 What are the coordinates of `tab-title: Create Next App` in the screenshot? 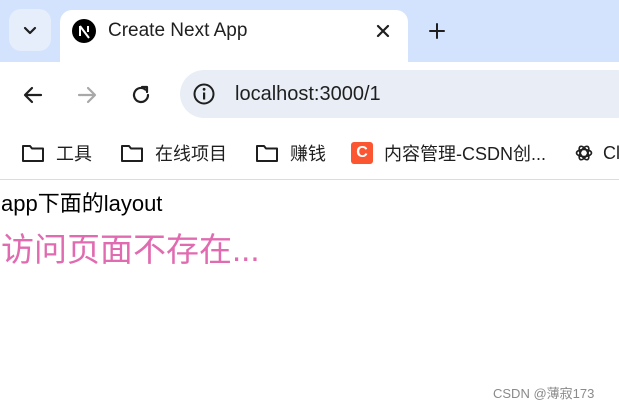 It's located at (178, 30).